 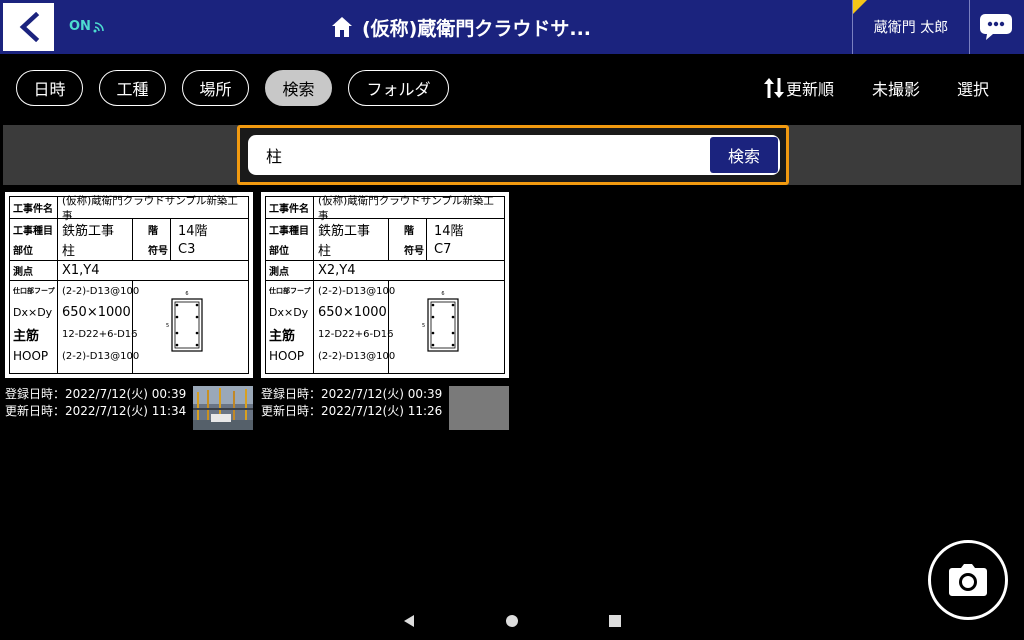 I want to click on updated-date: 更新日時：2022/7/12(火) 11:34, so click(x=96, y=411).